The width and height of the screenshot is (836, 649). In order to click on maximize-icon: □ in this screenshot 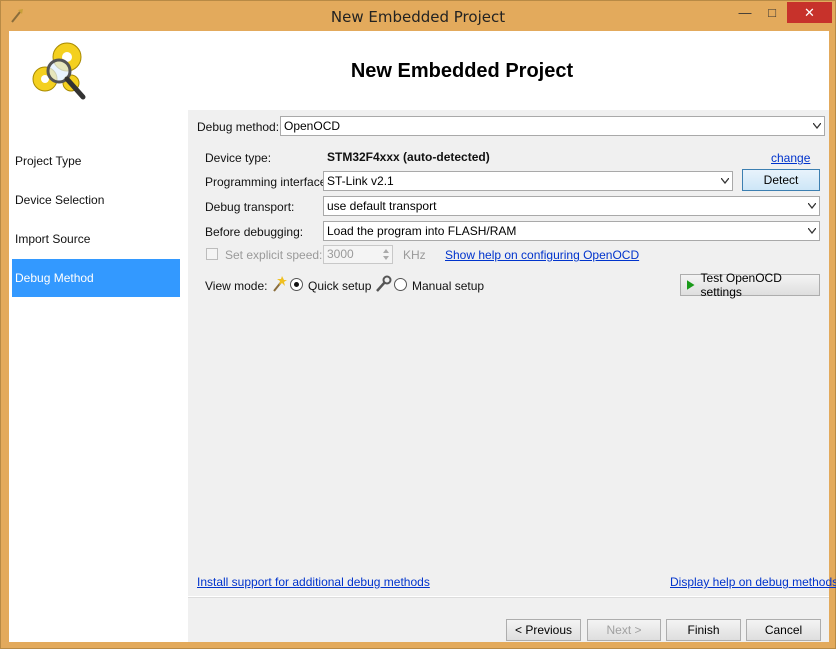, I will do `click(772, 12)`.